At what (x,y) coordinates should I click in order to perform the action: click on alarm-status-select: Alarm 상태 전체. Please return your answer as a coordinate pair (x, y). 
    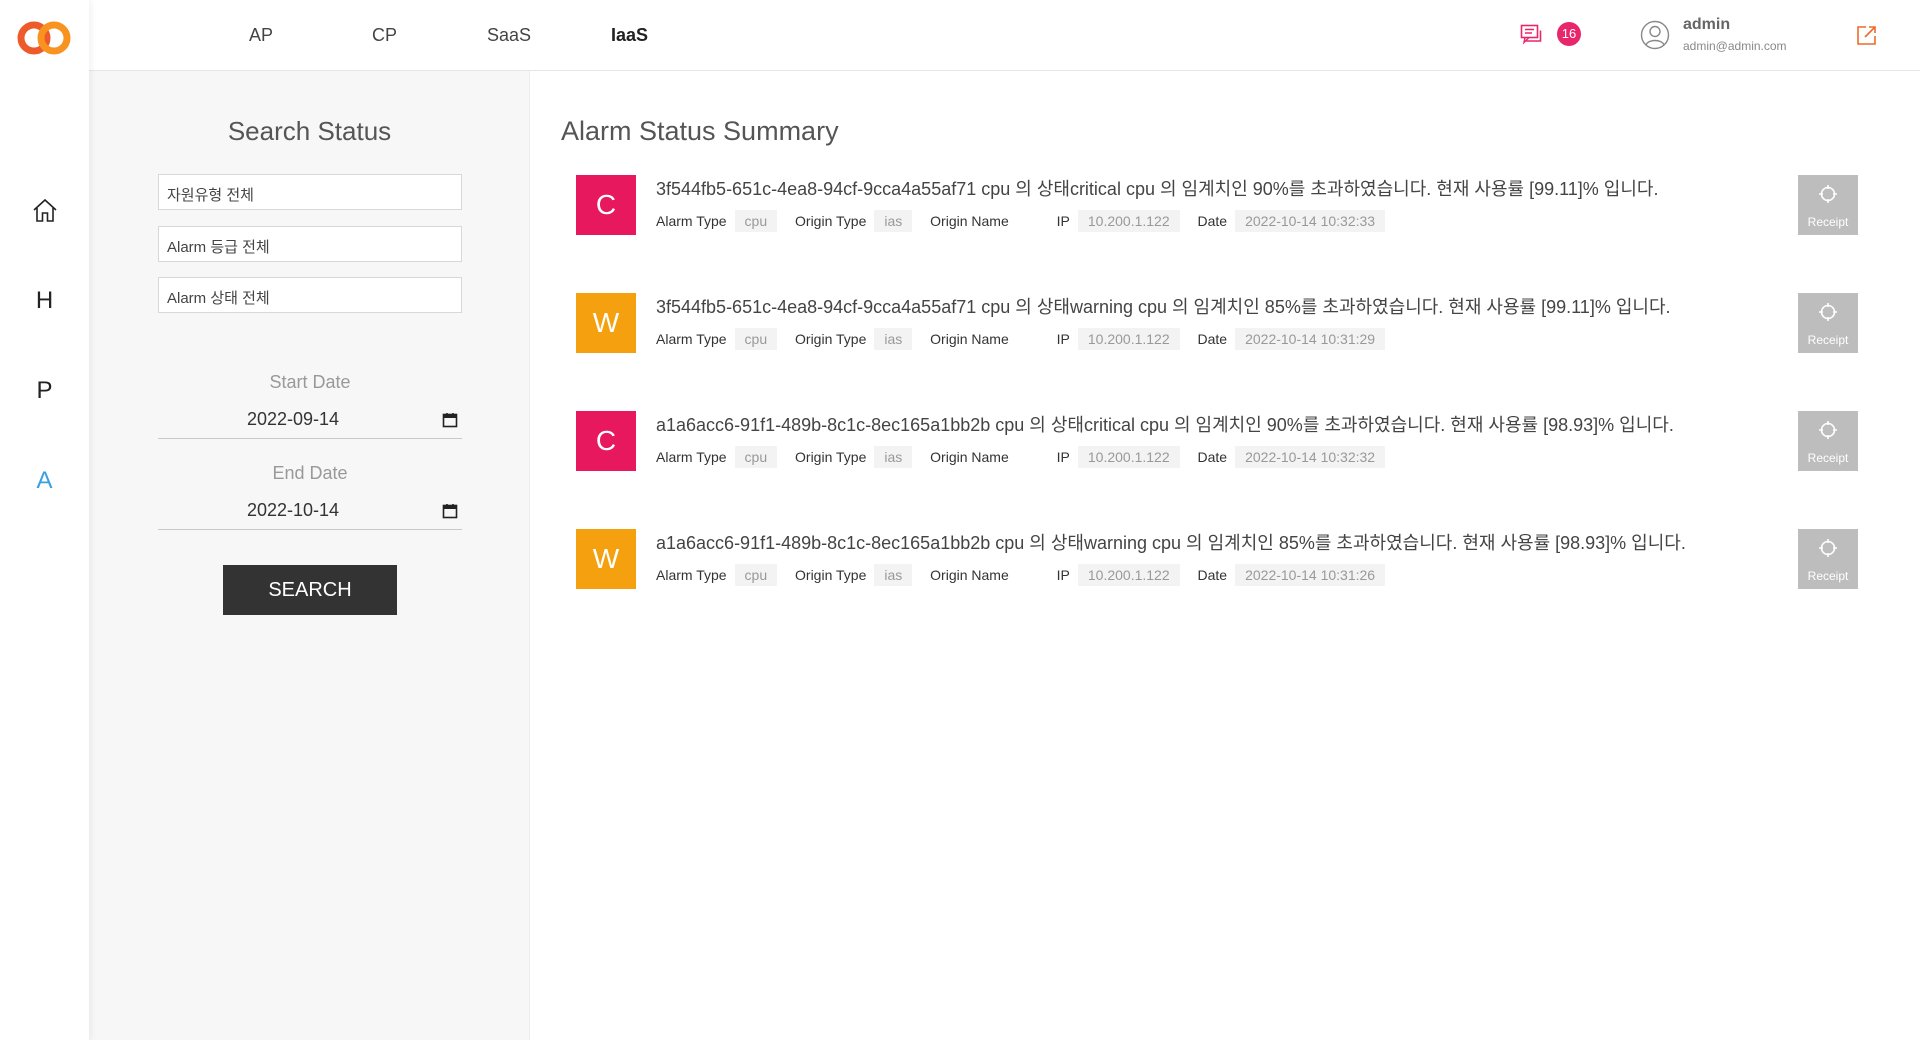
    Looking at the image, I should click on (310, 295).